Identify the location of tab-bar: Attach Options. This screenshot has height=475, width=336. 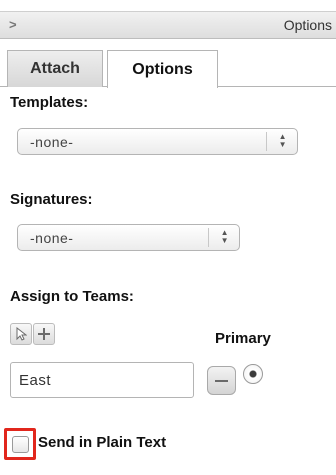
(168, 69).